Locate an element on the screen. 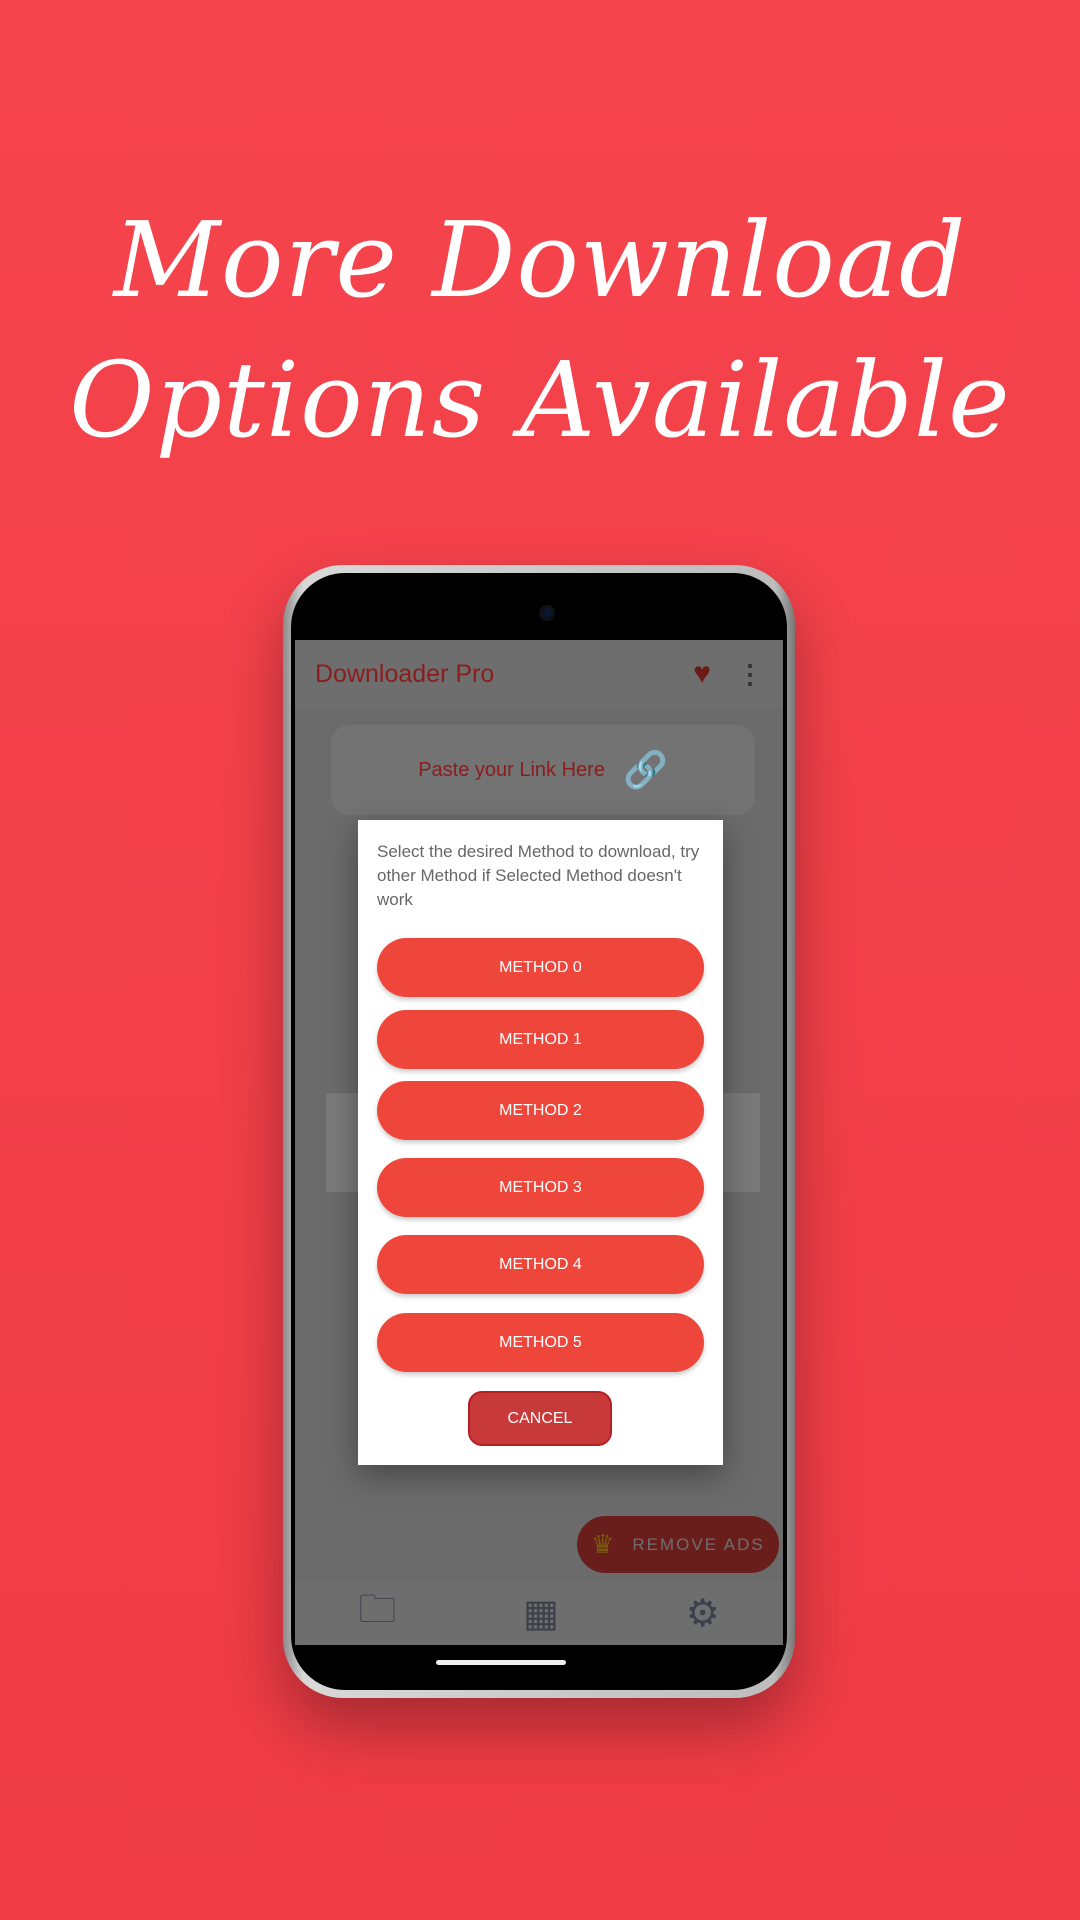  remove-ads-button: ♛ REMOVE ADS is located at coordinates (678, 1544).